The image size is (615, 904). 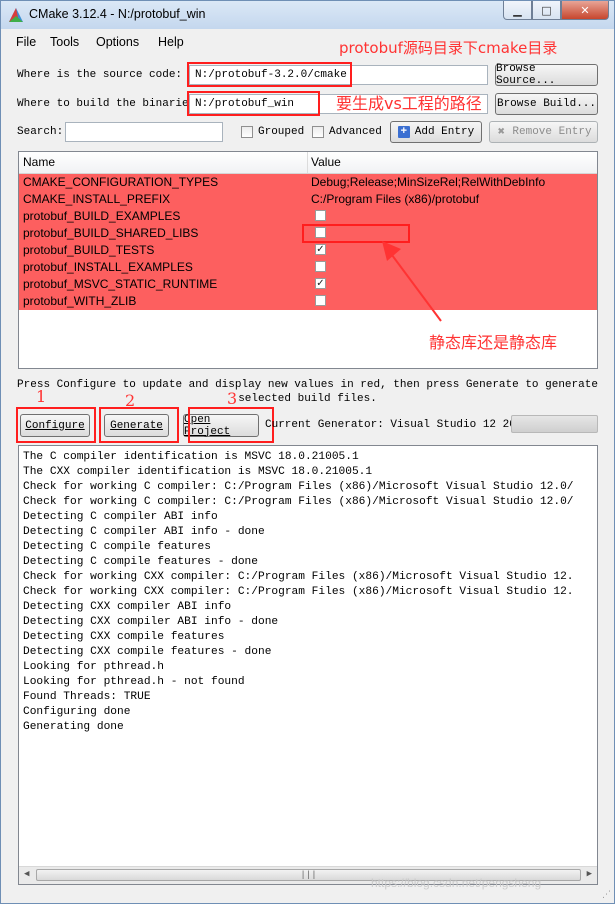 I want to click on add-entry-label: Add Entry, so click(x=444, y=132).